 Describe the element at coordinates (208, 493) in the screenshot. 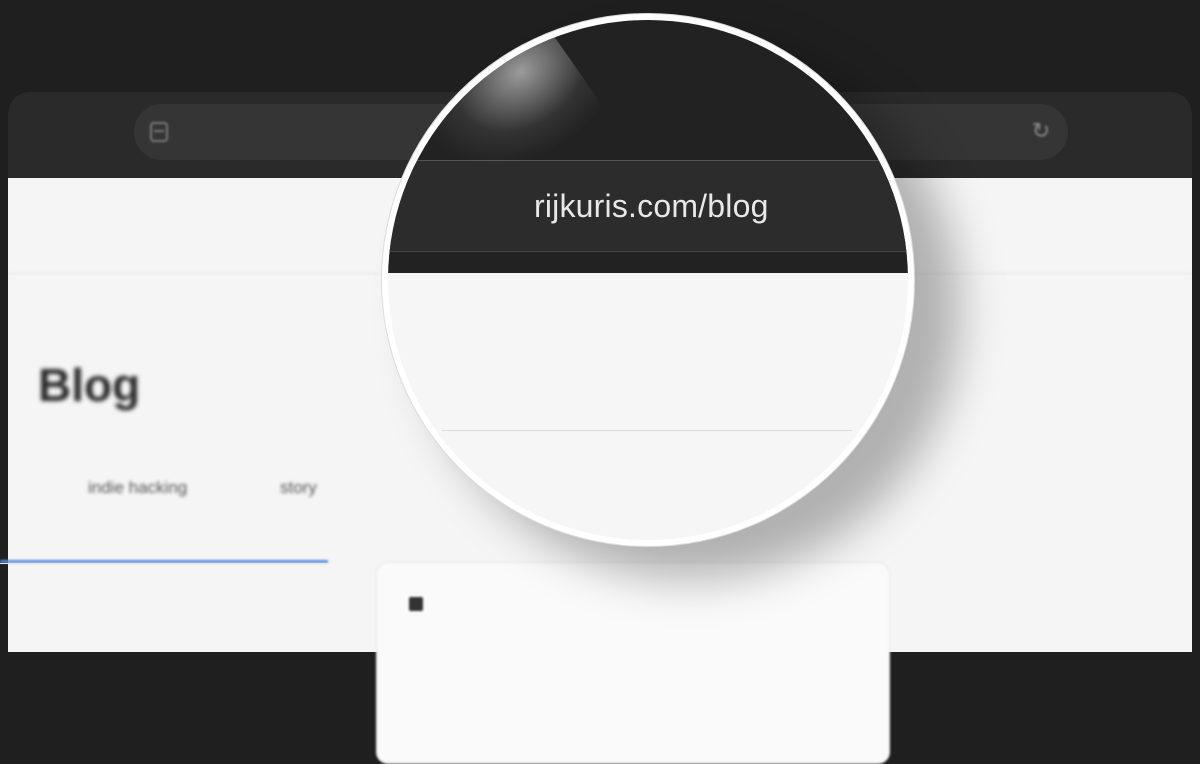

I see `tag-nav: indie hacking story` at that location.